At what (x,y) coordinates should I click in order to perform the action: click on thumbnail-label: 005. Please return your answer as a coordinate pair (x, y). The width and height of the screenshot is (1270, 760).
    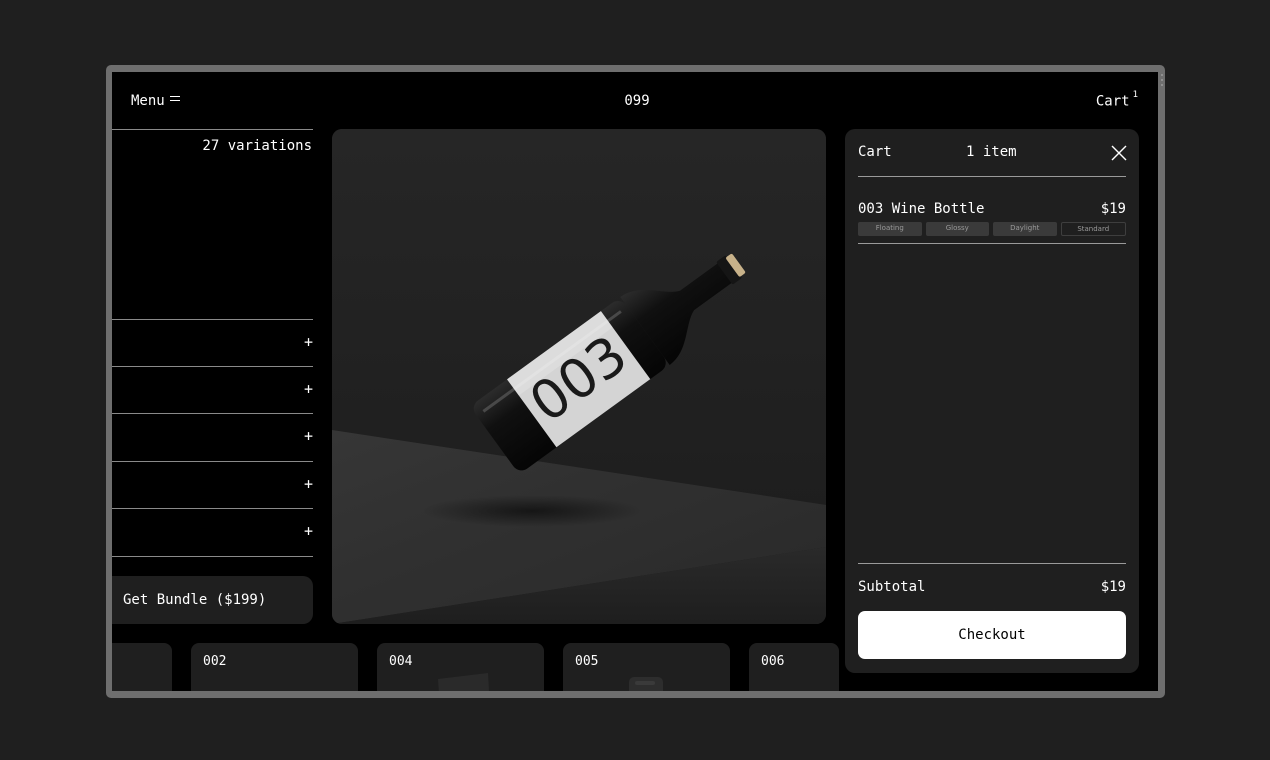
    Looking at the image, I should click on (587, 661).